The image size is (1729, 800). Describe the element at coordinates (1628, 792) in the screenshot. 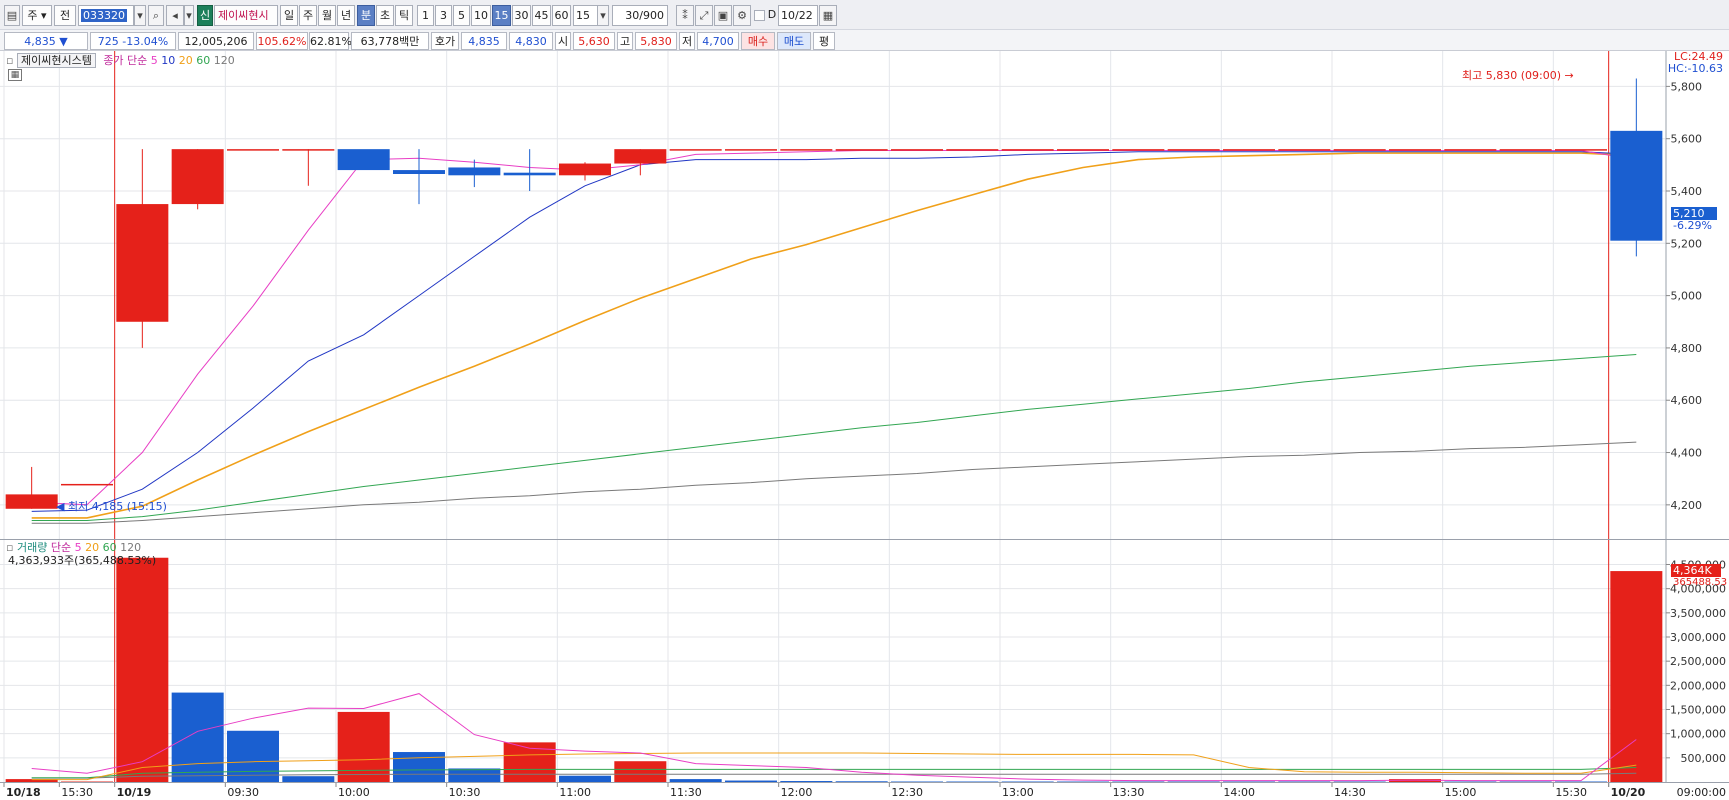

I see `time-tick-label: 10/20` at that location.